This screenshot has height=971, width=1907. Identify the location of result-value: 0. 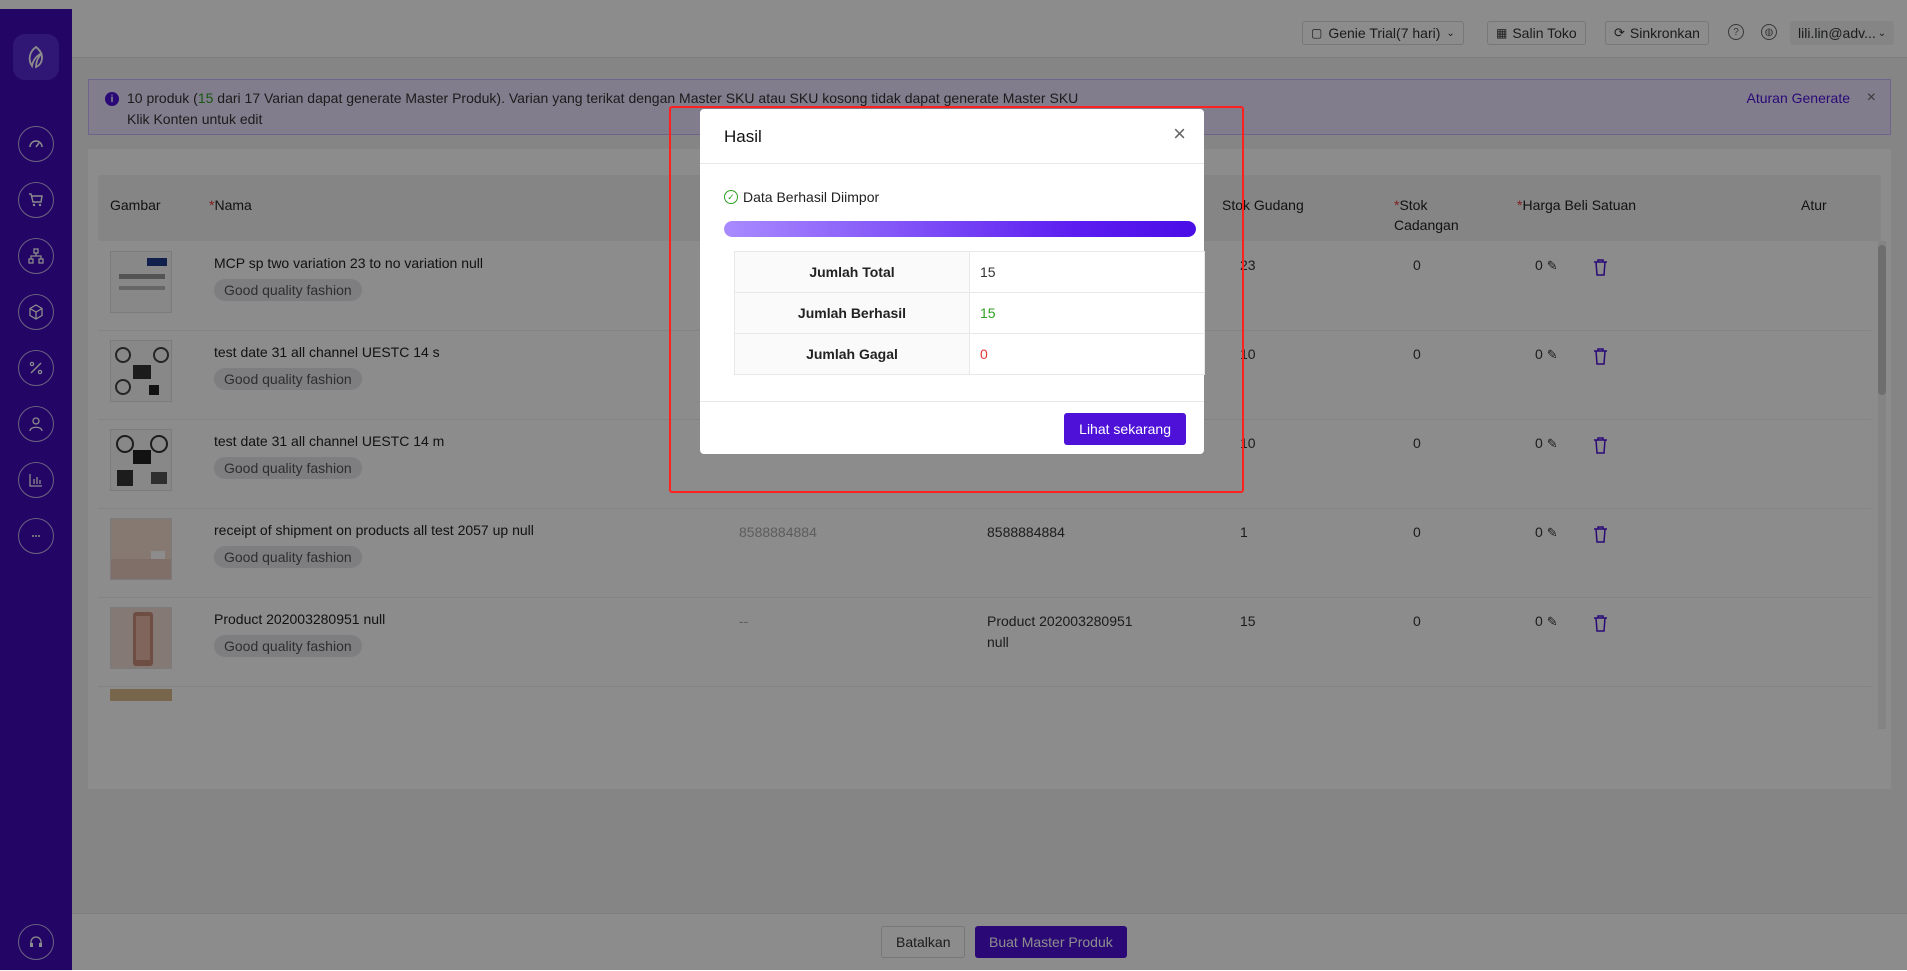
(1087, 354).